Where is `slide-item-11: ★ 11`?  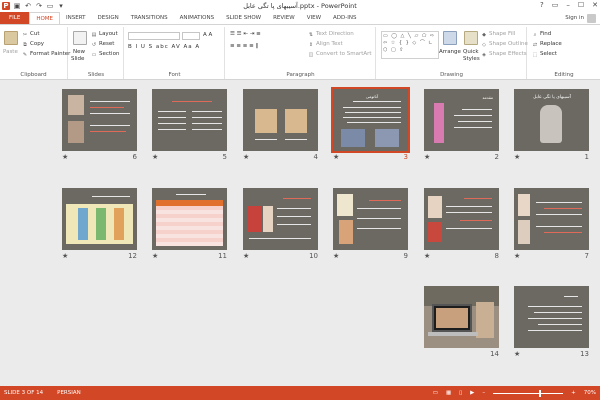 slide-item-11: ★ 11 is located at coordinates (189, 224).